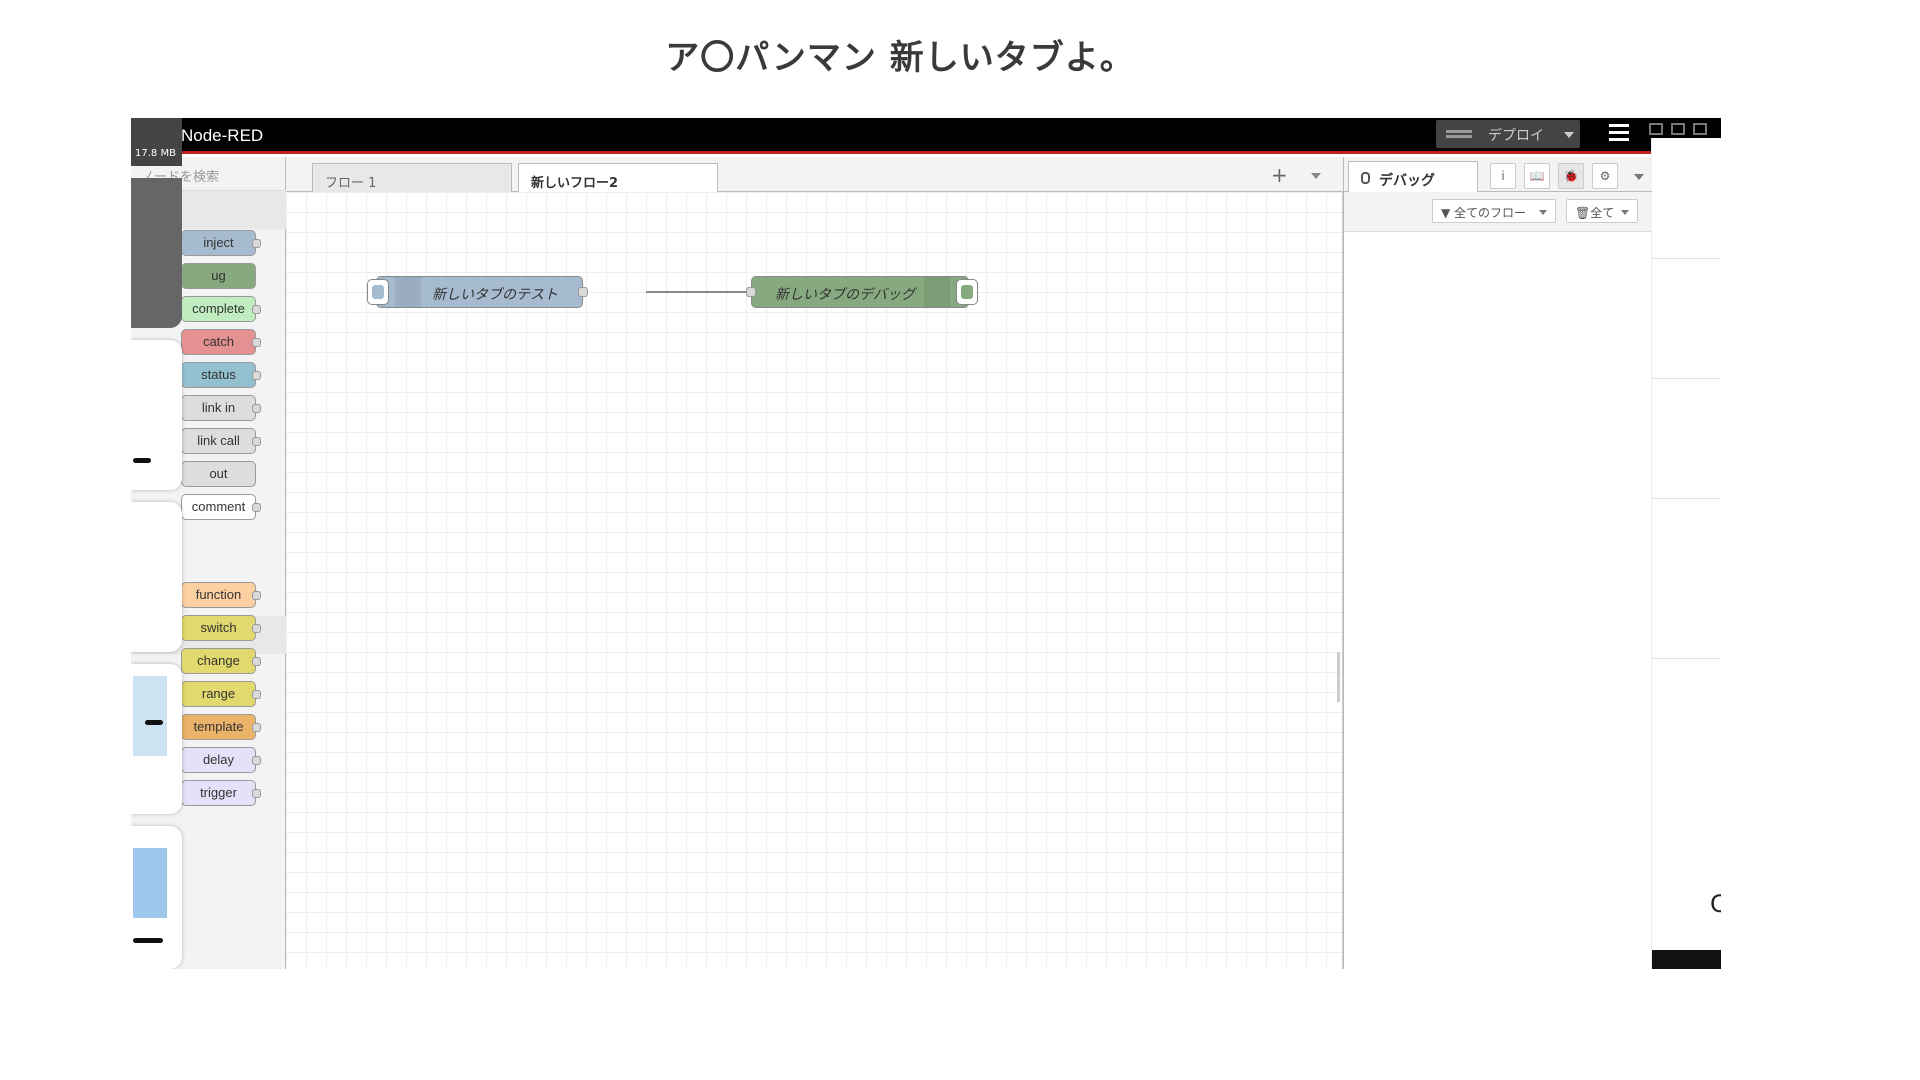  What do you see at coordinates (1571, 176) in the screenshot?
I see `debug-bug-icon: 🐞` at bounding box center [1571, 176].